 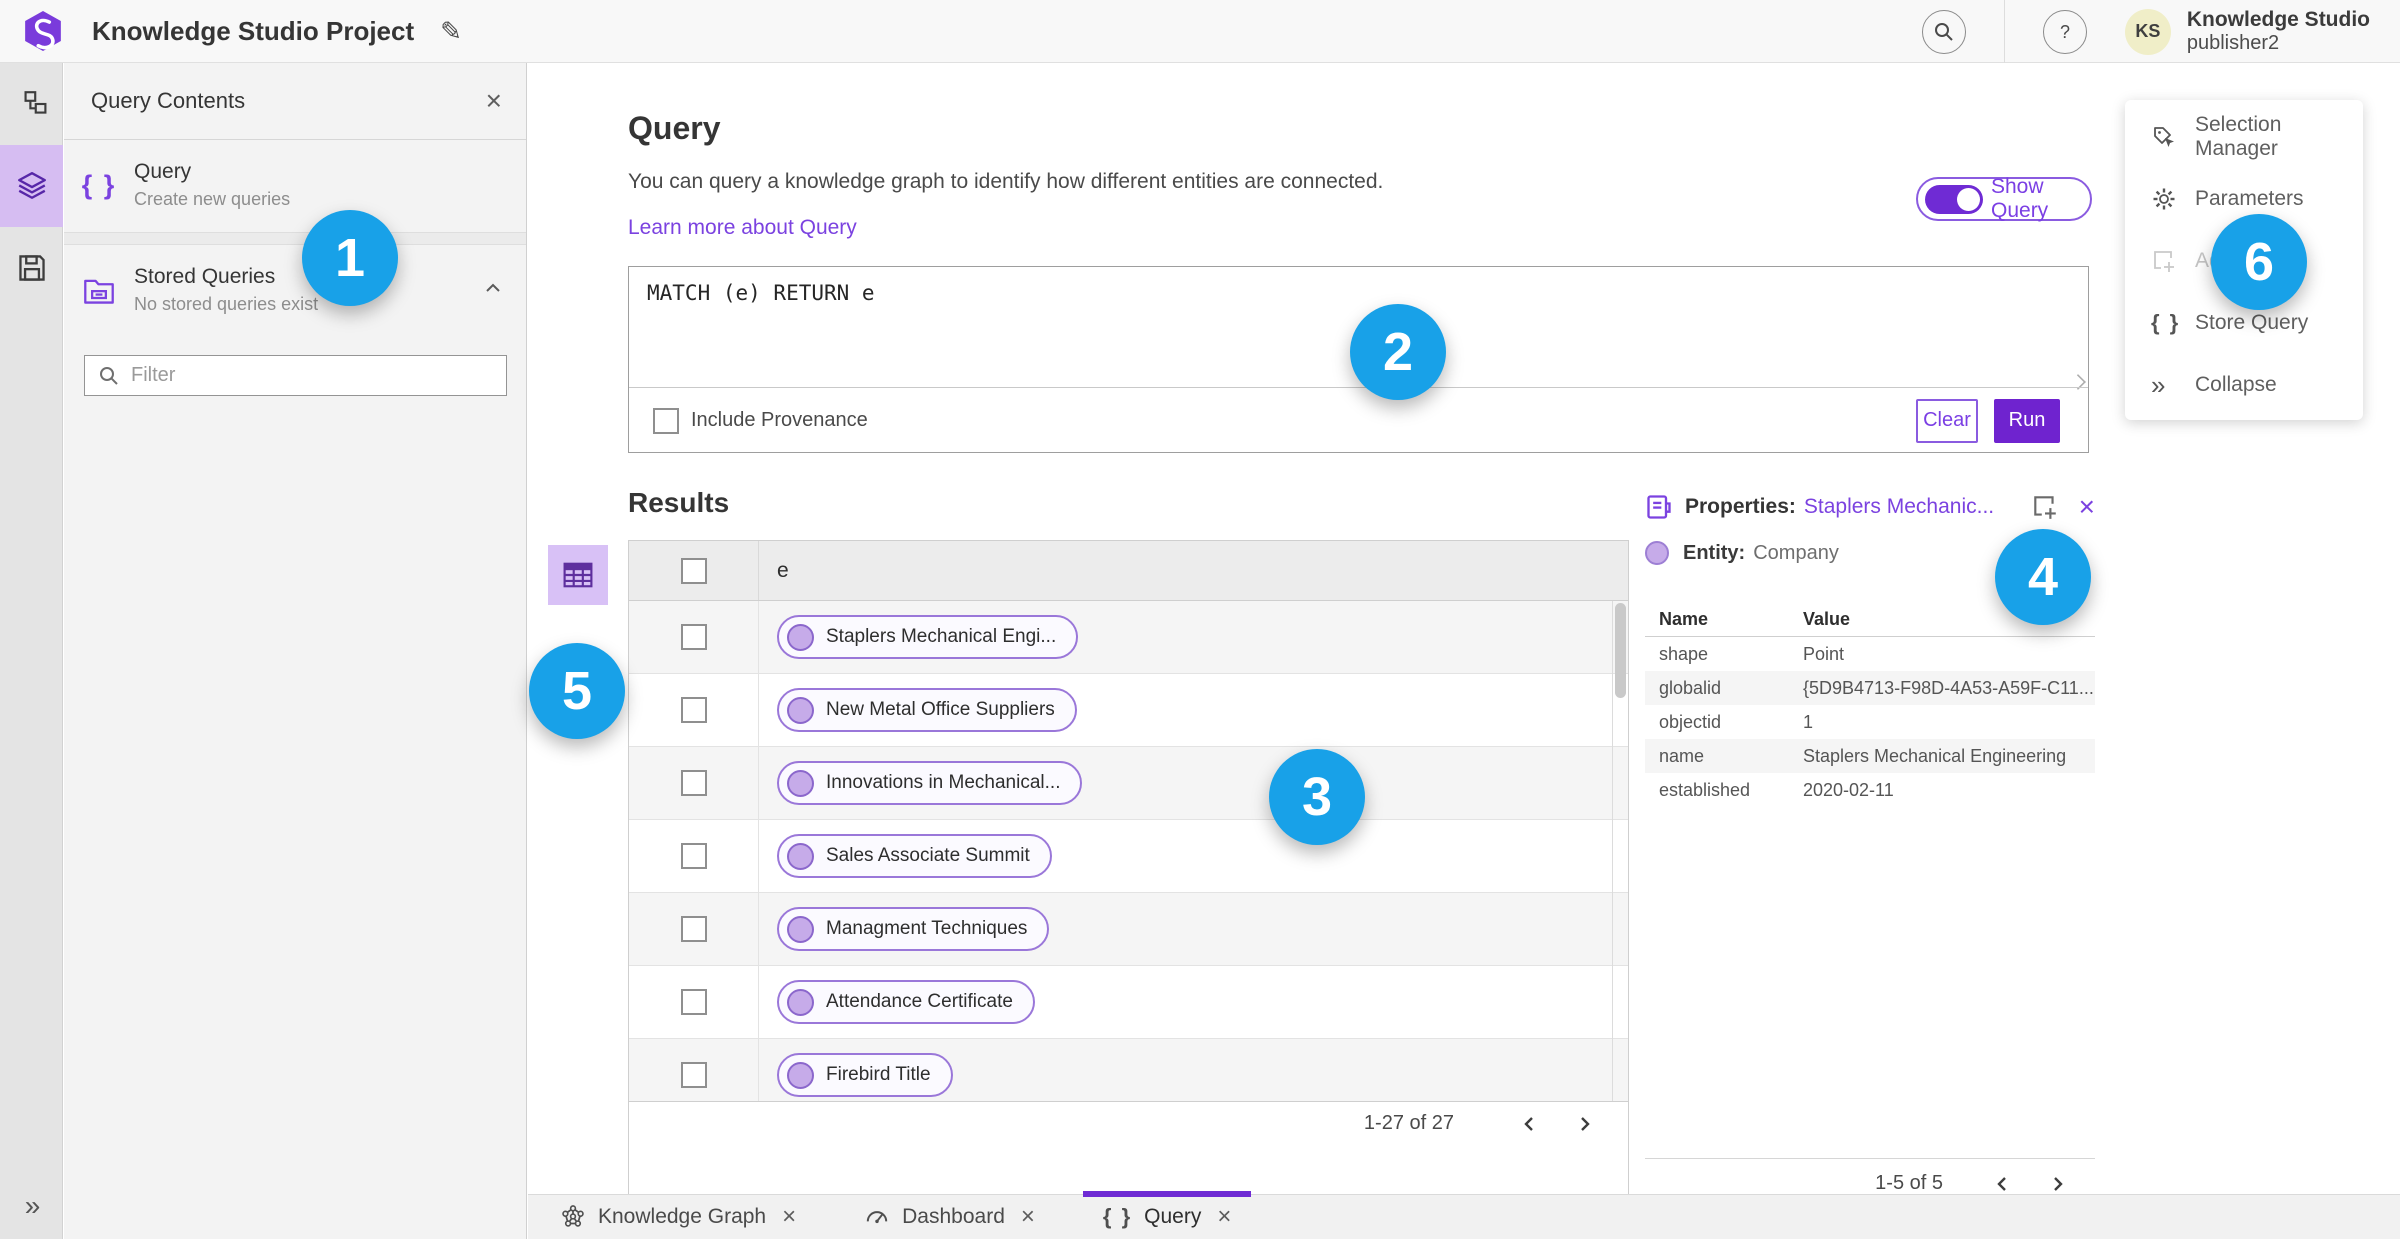 What do you see at coordinates (318, 375) in the screenshot?
I see `filter-input` at bounding box center [318, 375].